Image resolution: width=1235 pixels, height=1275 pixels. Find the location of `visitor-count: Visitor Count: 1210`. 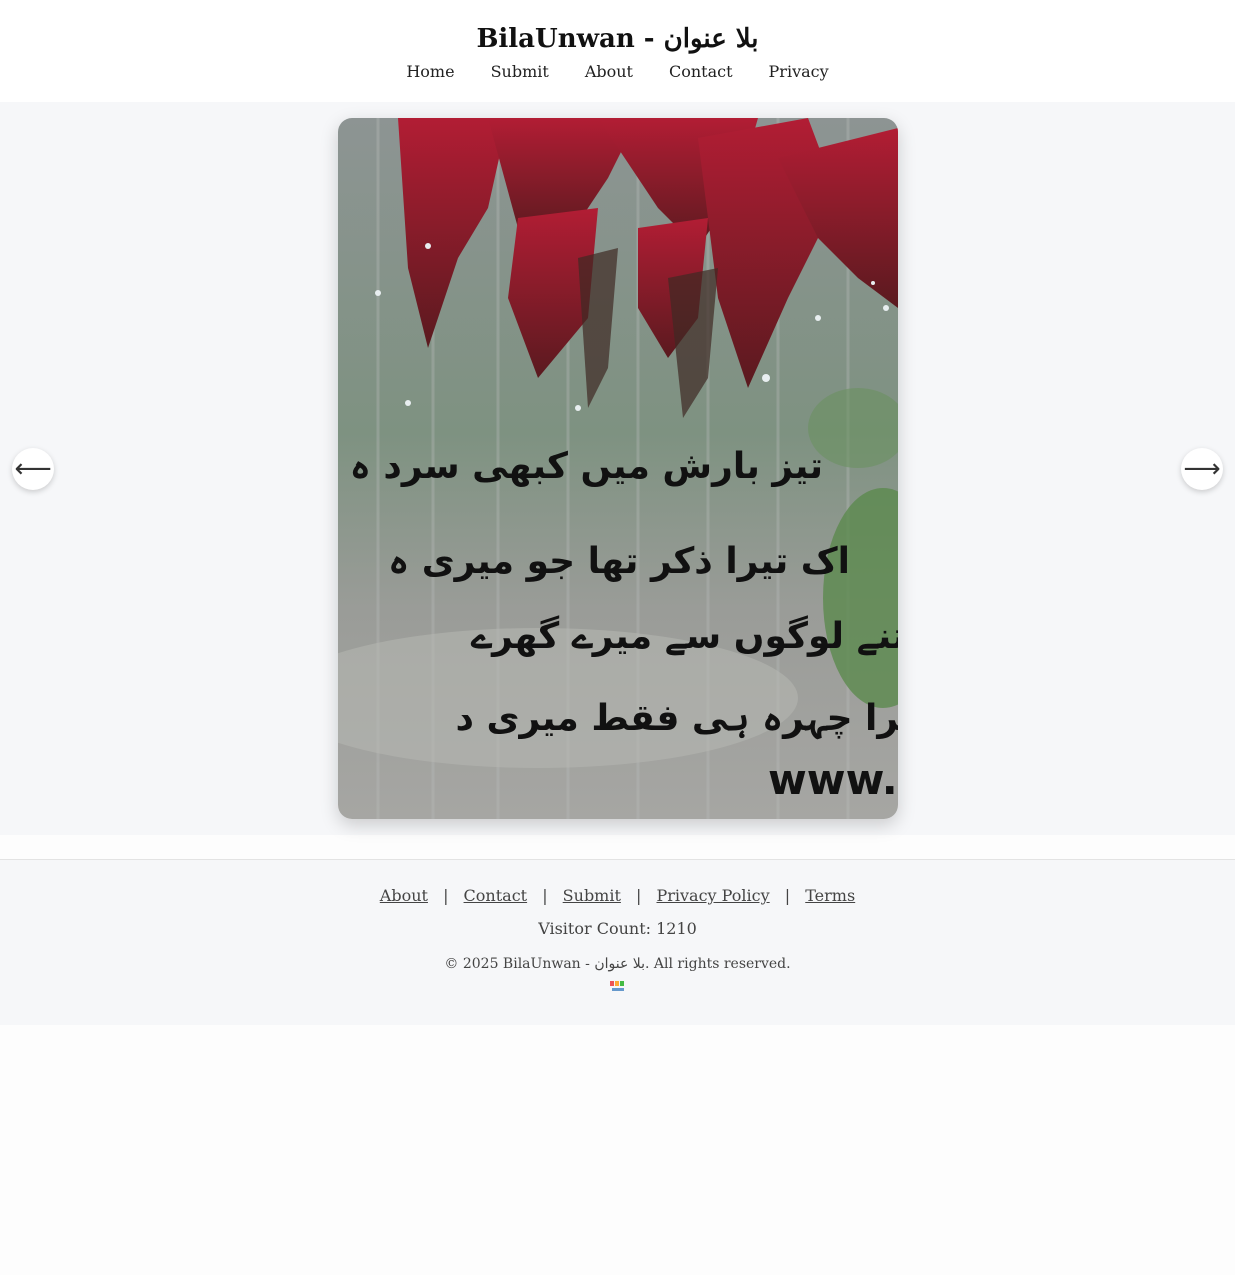

visitor-count: Visitor Count: 1210 is located at coordinates (617, 928).